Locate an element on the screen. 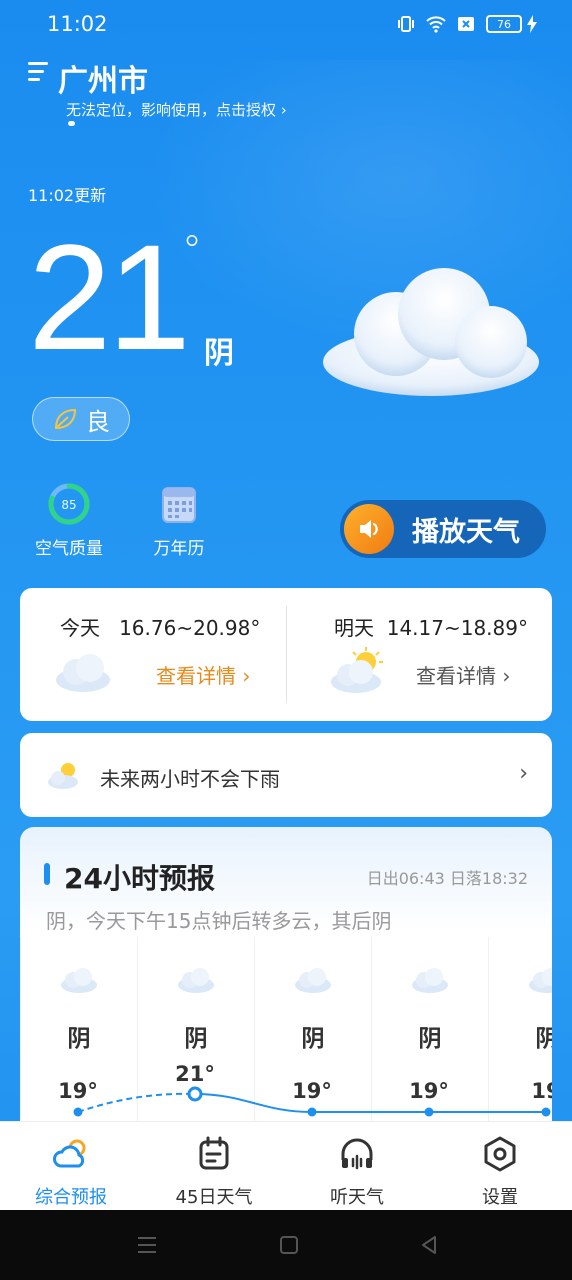 The image size is (572, 1280). today-range: 16.76~20.98° is located at coordinates (190, 628).